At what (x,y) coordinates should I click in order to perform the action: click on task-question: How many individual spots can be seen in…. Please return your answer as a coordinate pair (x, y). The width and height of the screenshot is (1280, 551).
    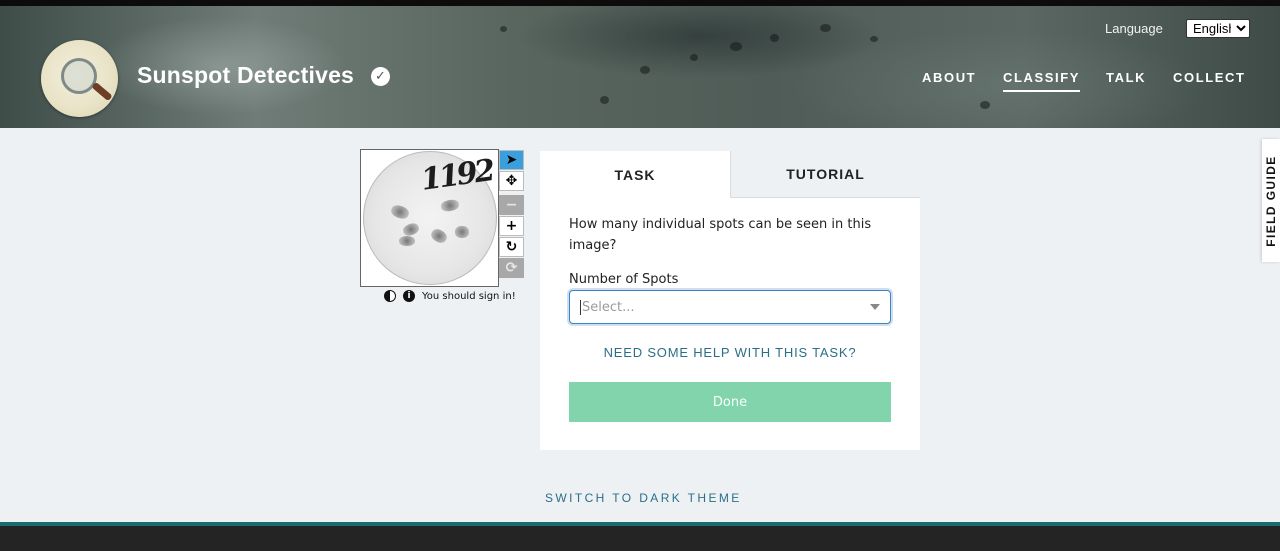
    Looking at the image, I should click on (720, 235).